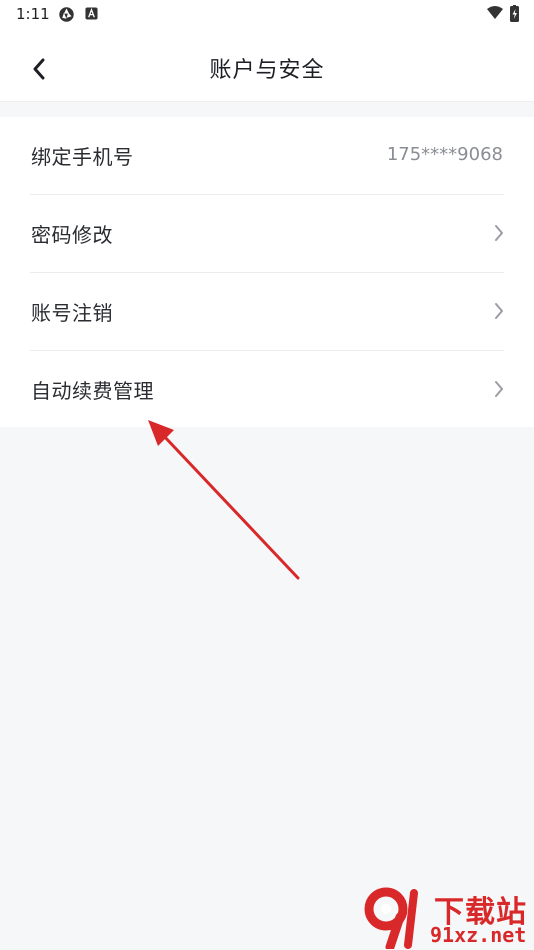  I want to click on app-header: 账户与安全, so click(267, 66).